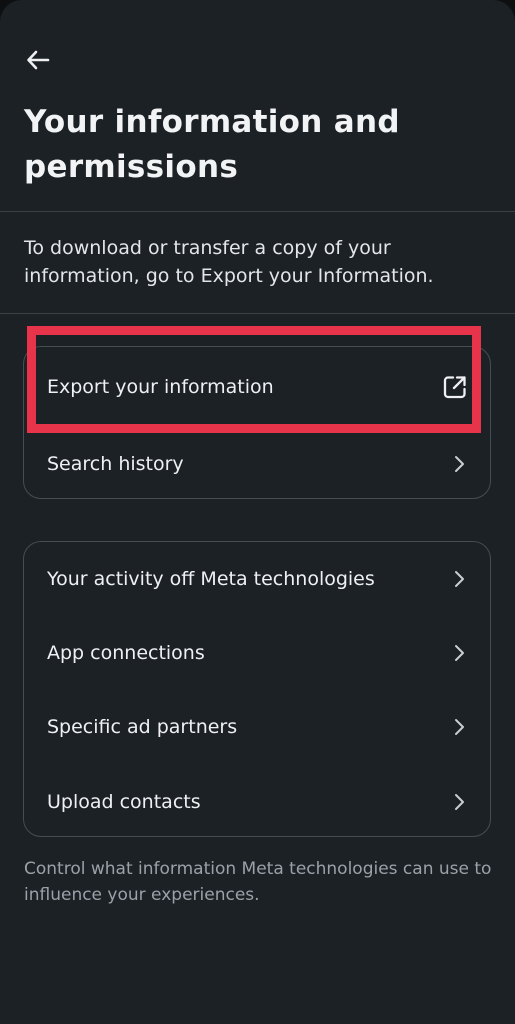  I want to click on upload-contacts-label: Upload contacts, so click(124, 802).